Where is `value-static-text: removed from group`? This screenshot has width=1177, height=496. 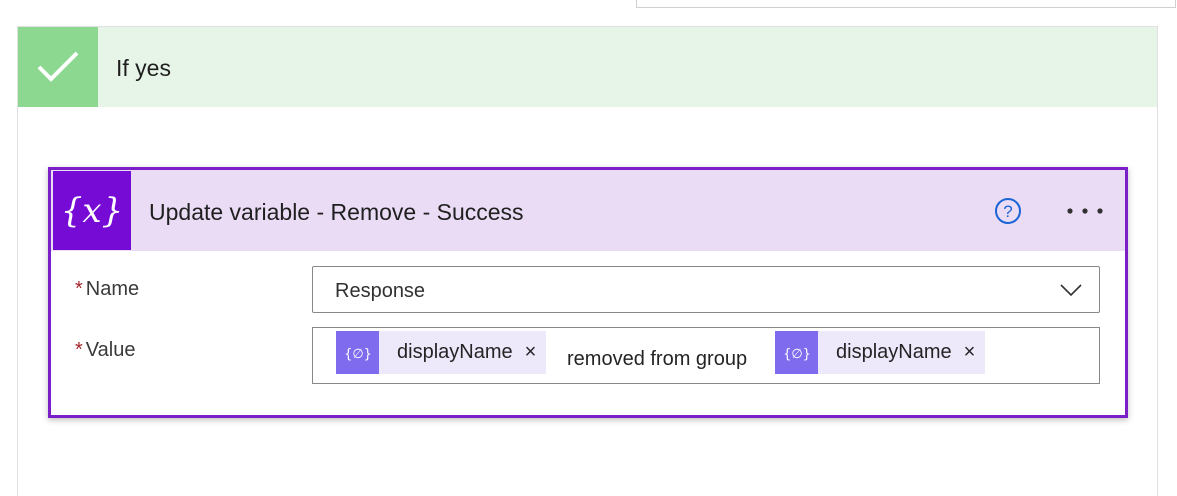
value-static-text: removed from group is located at coordinates (657, 359).